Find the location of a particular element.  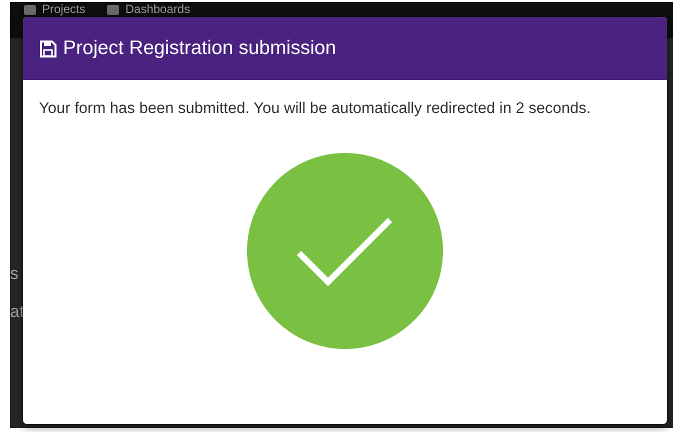

background-text: at is located at coordinates (17, 312).